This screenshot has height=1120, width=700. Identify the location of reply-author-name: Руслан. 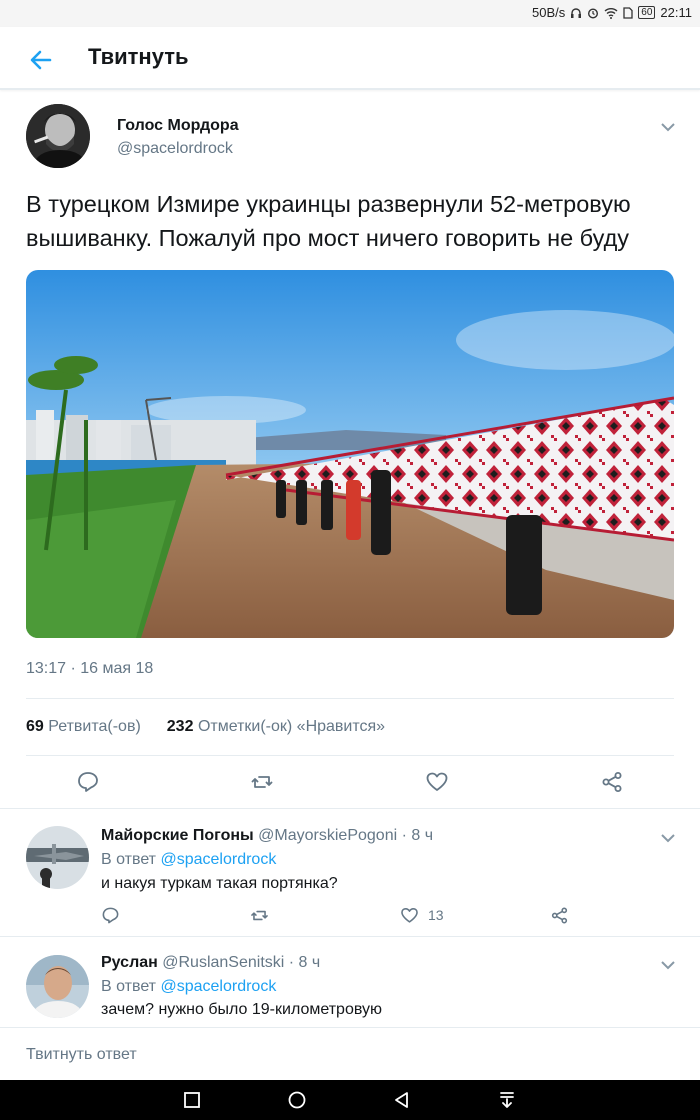
(129, 962).